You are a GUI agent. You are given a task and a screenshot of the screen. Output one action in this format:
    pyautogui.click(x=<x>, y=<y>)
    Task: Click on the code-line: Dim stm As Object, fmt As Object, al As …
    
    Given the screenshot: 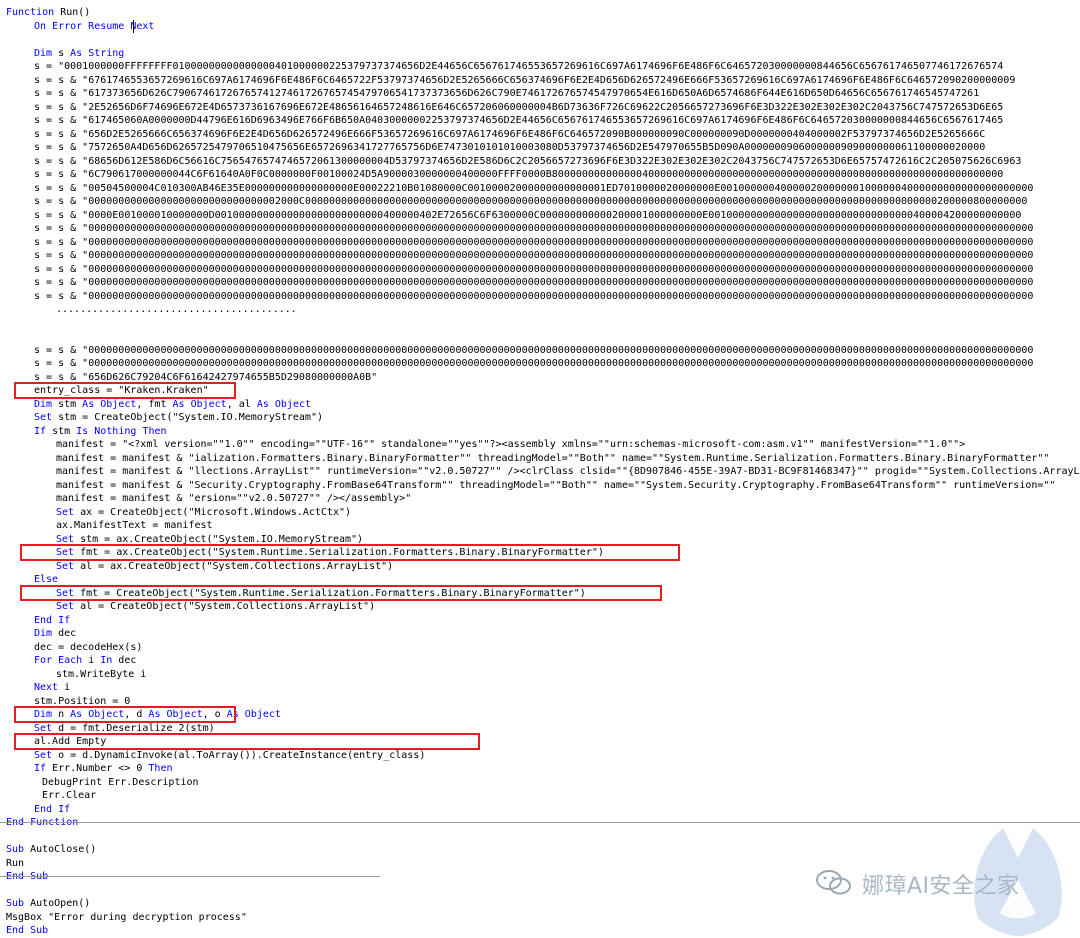 What is the action you would take?
    pyautogui.click(x=173, y=404)
    